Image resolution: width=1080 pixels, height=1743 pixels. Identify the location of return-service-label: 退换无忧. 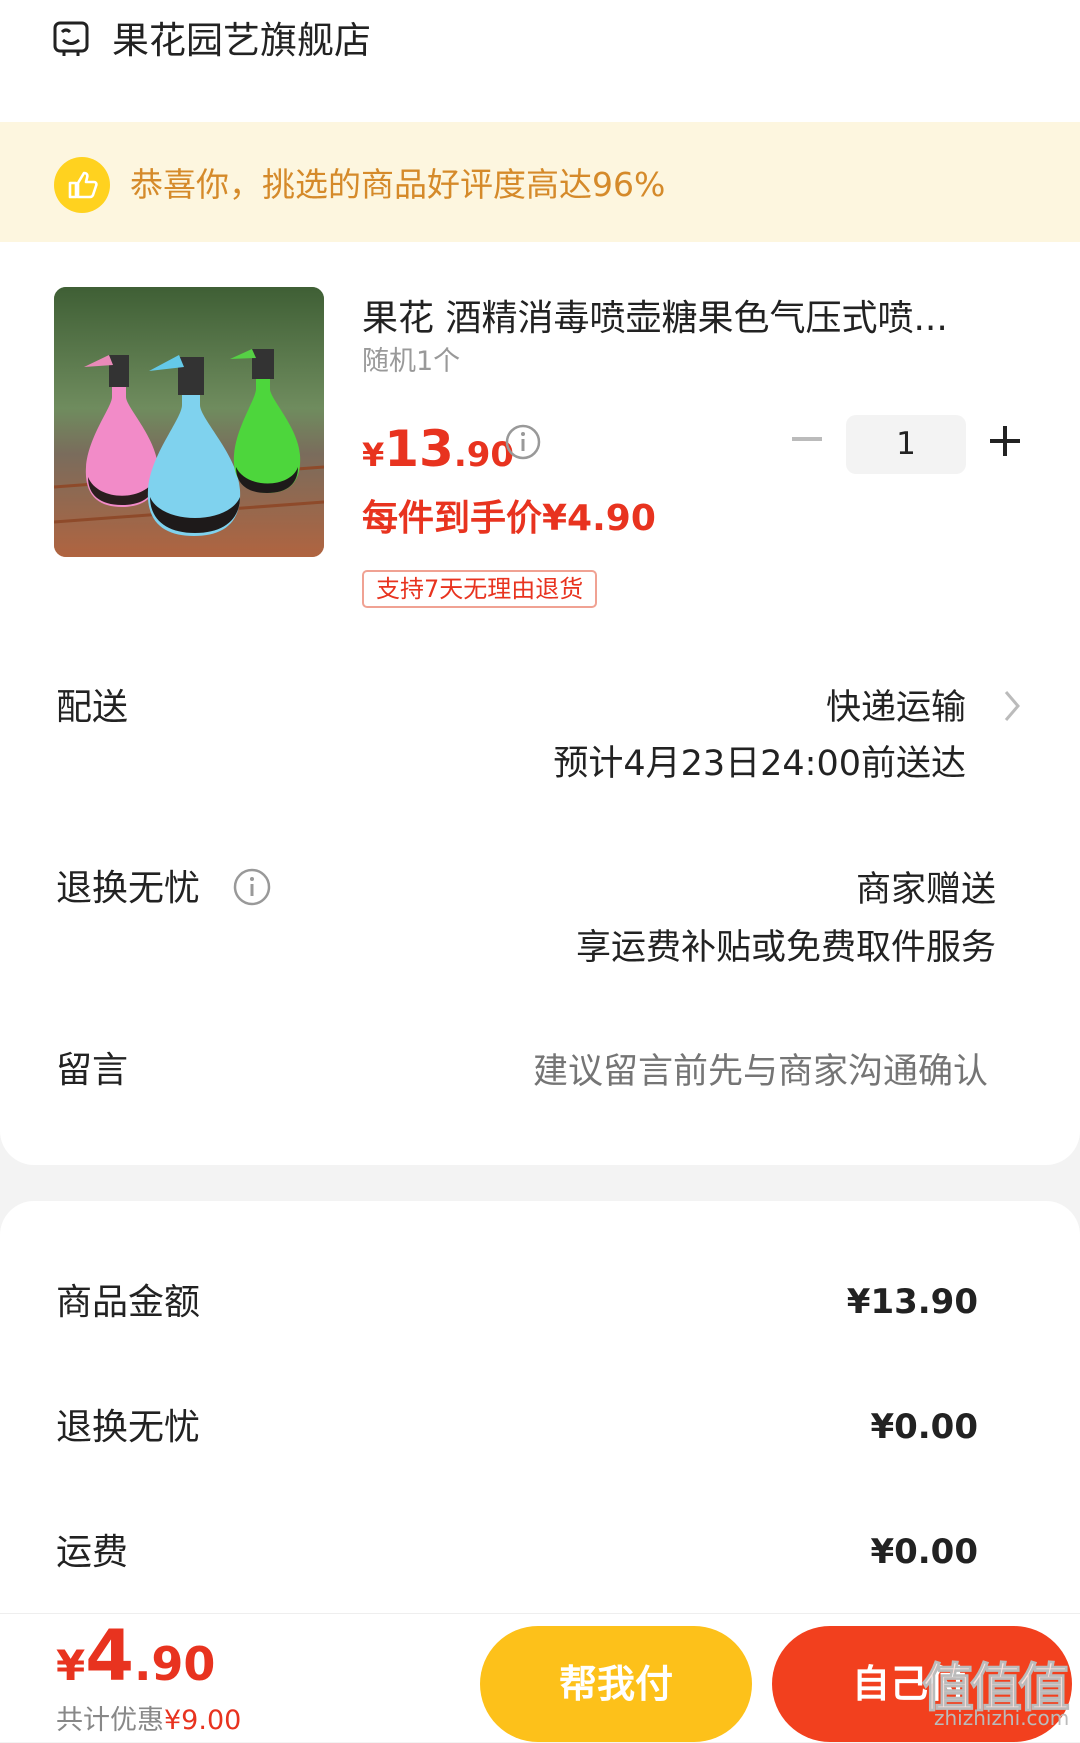
(128, 888).